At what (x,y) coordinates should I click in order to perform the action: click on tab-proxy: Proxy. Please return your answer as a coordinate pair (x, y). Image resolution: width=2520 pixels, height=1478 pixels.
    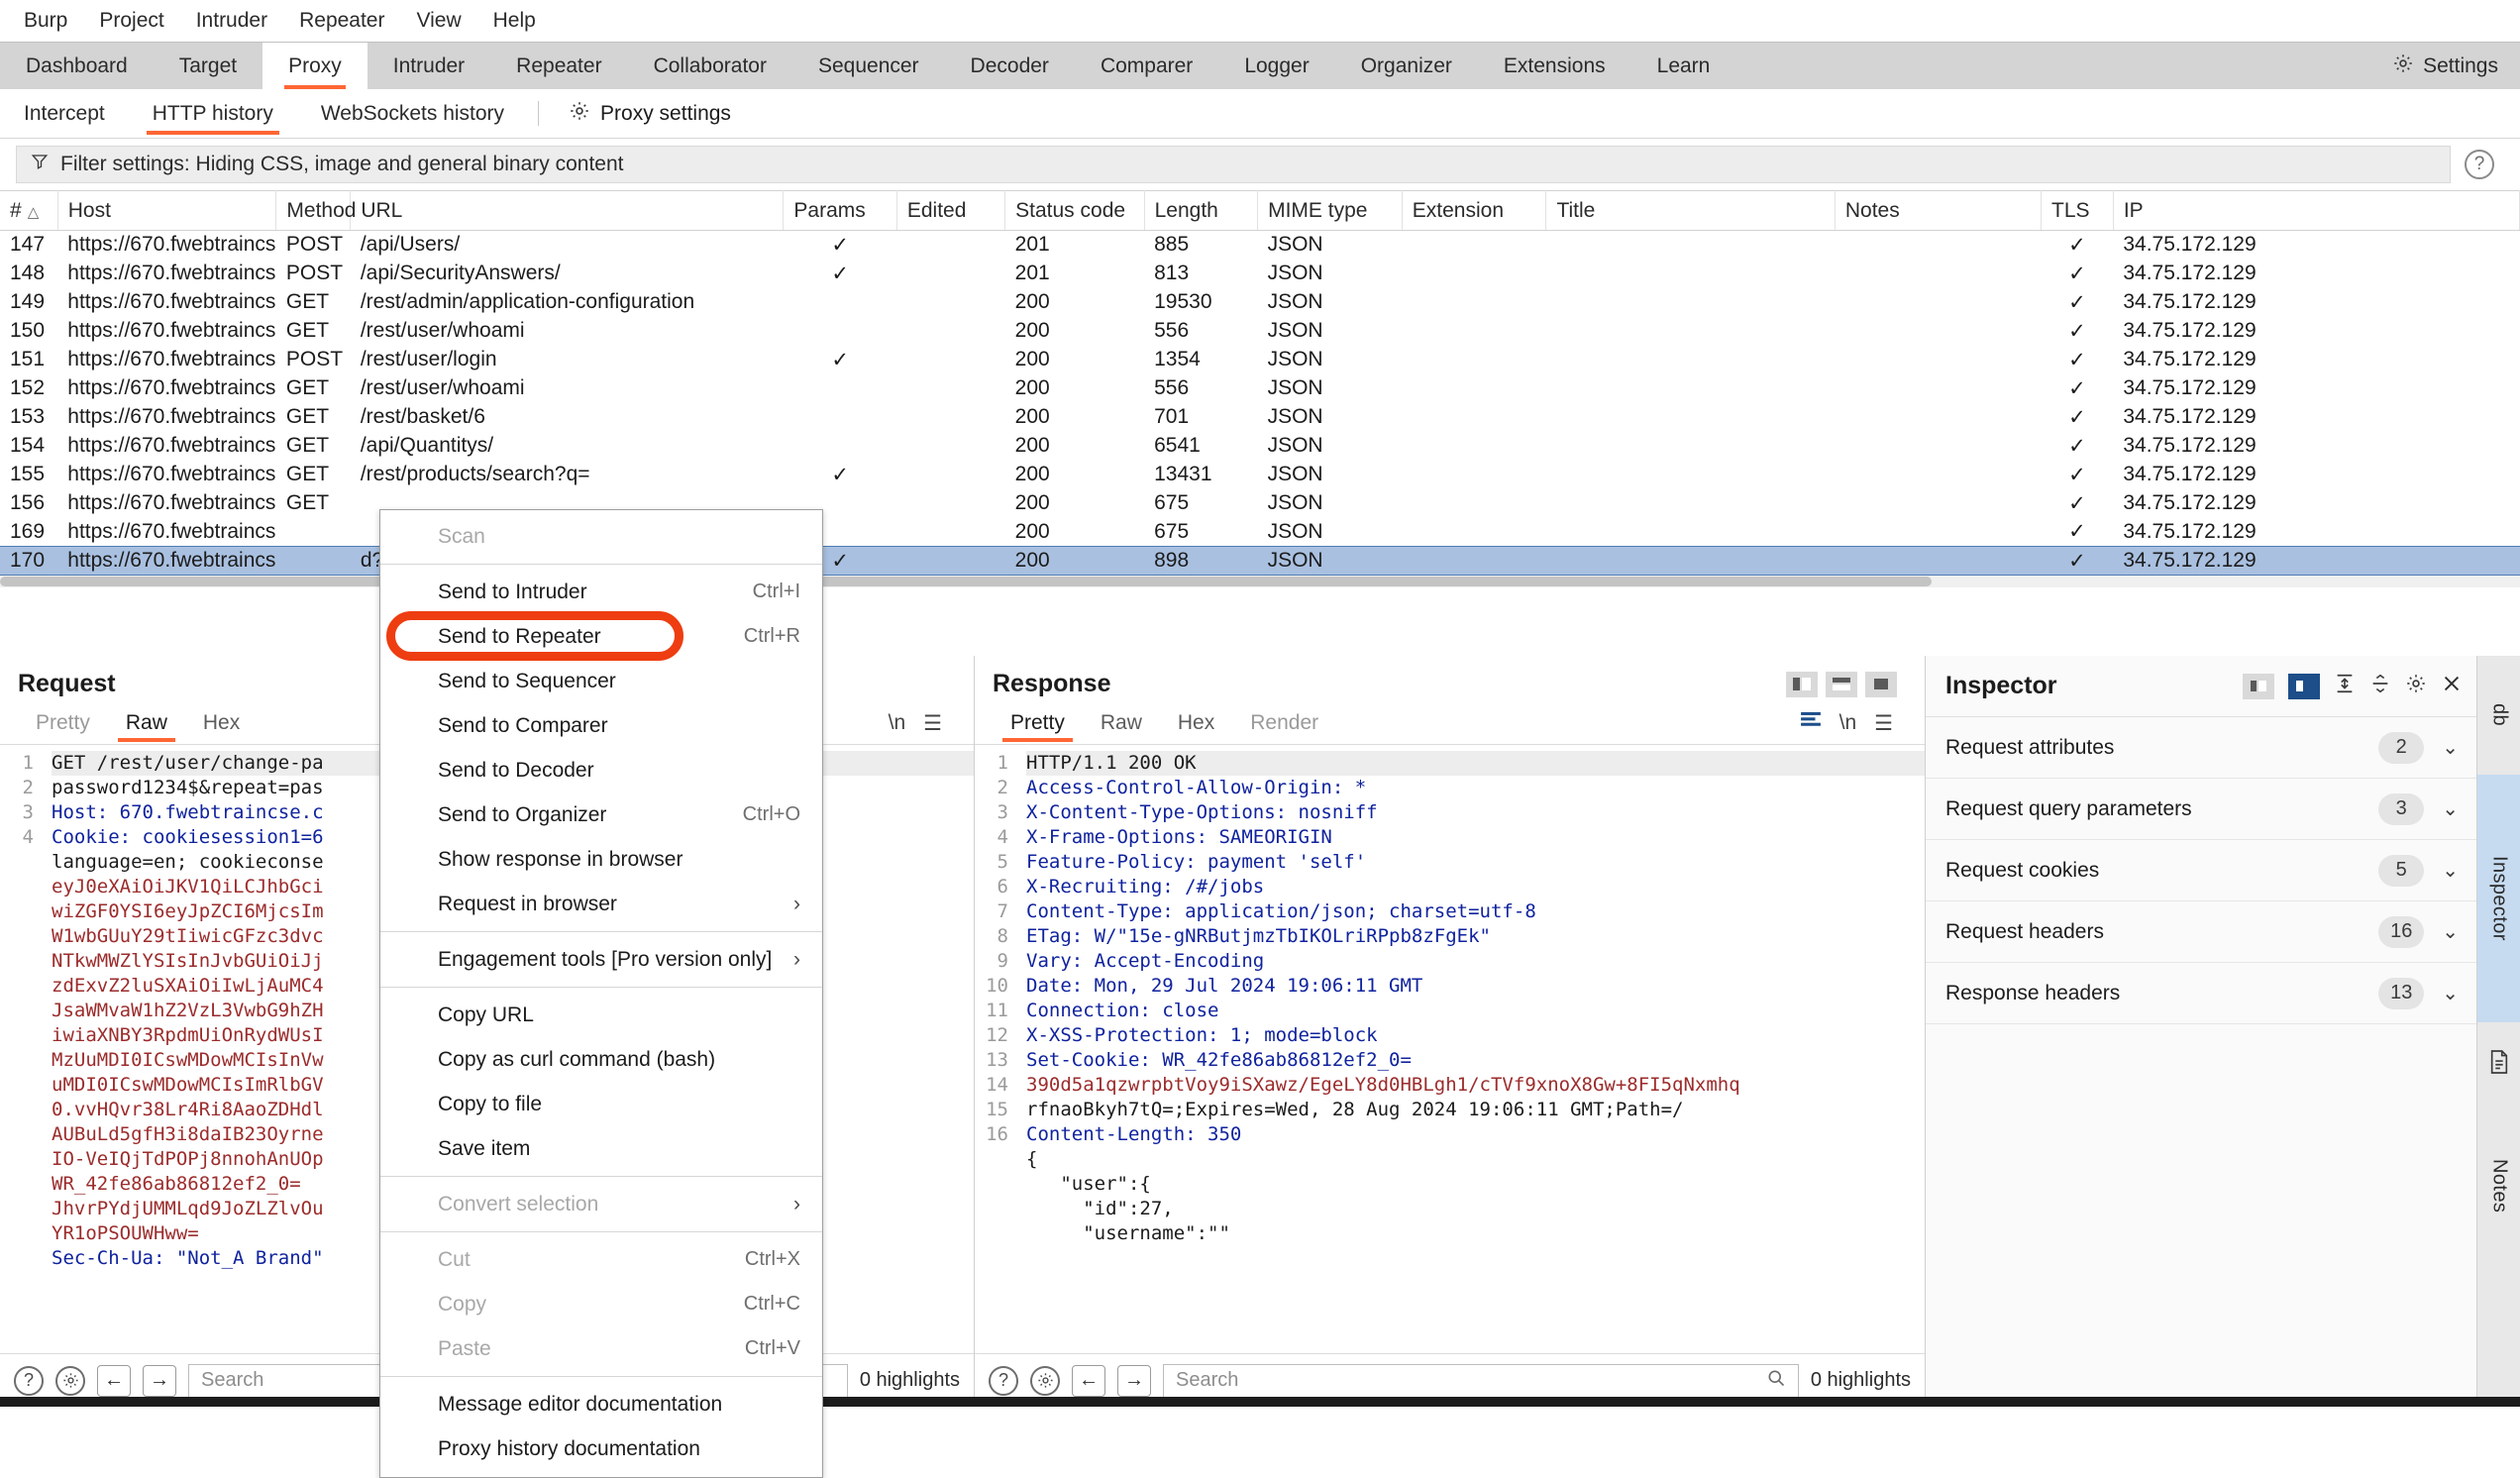
    Looking at the image, I should click on (315, 66).